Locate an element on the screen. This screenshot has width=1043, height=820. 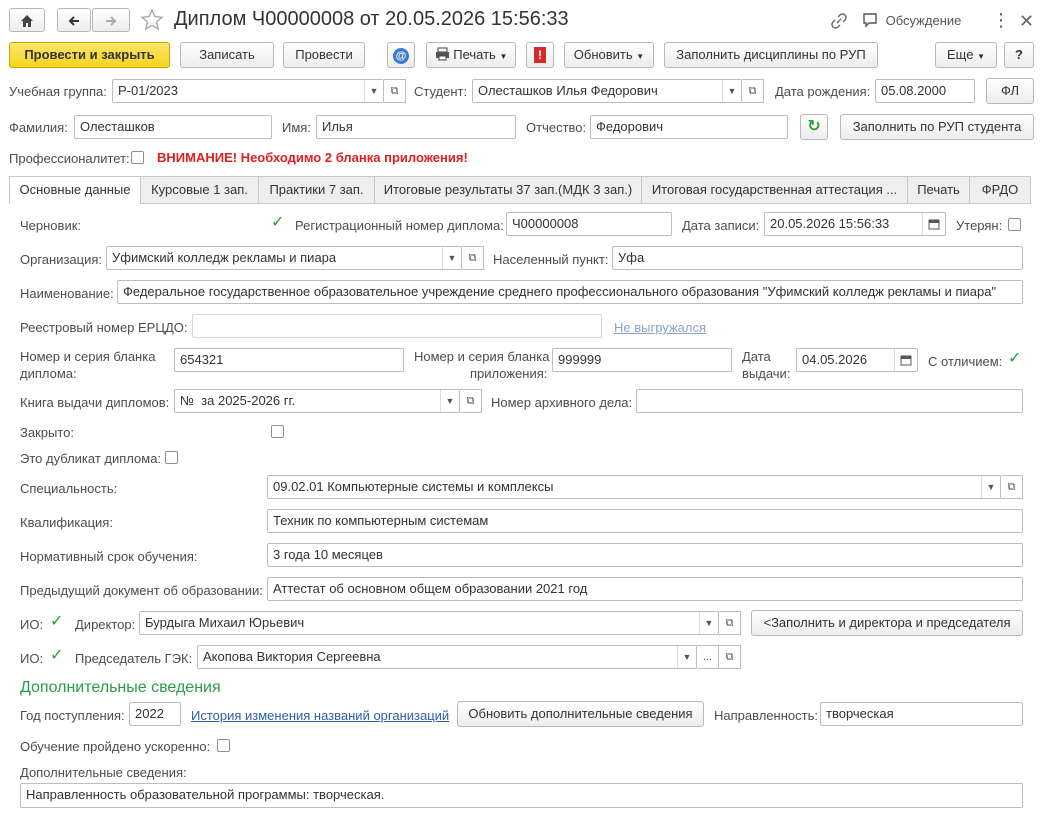
window-title: Диплом Ч00000008 от 20.05.2026 15:56:33 is located at coordinates (371, 19).